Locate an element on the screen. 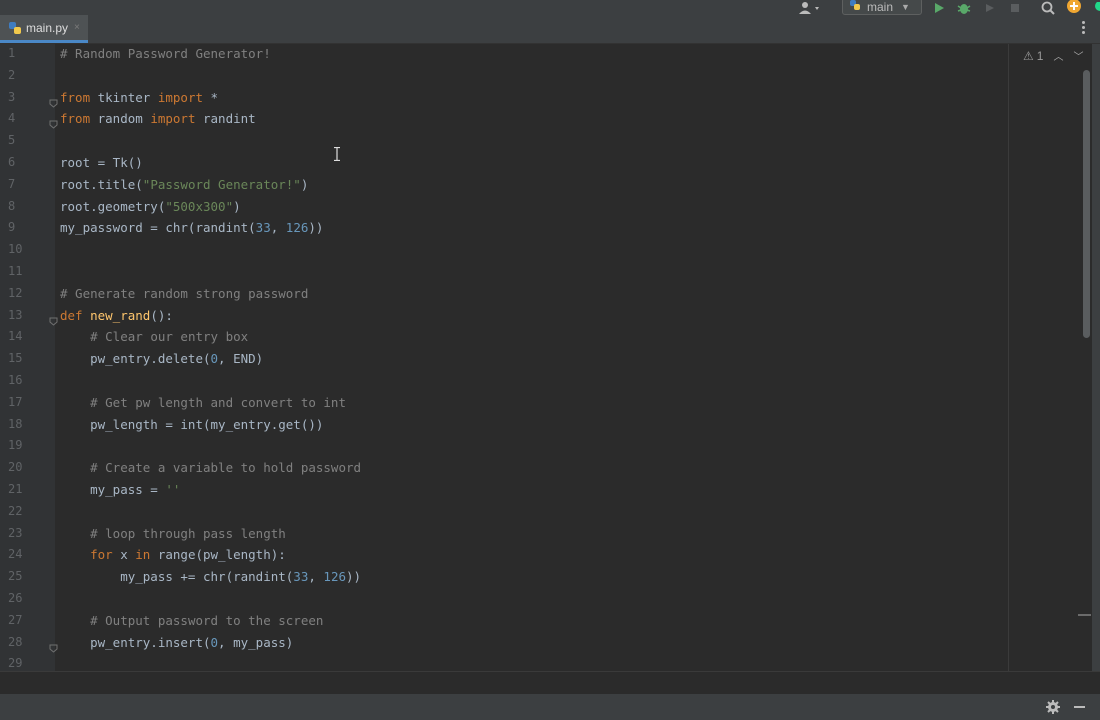  code-line: 18 pw_length = int(my_entry.get()) is located at coordinates (505, 425).